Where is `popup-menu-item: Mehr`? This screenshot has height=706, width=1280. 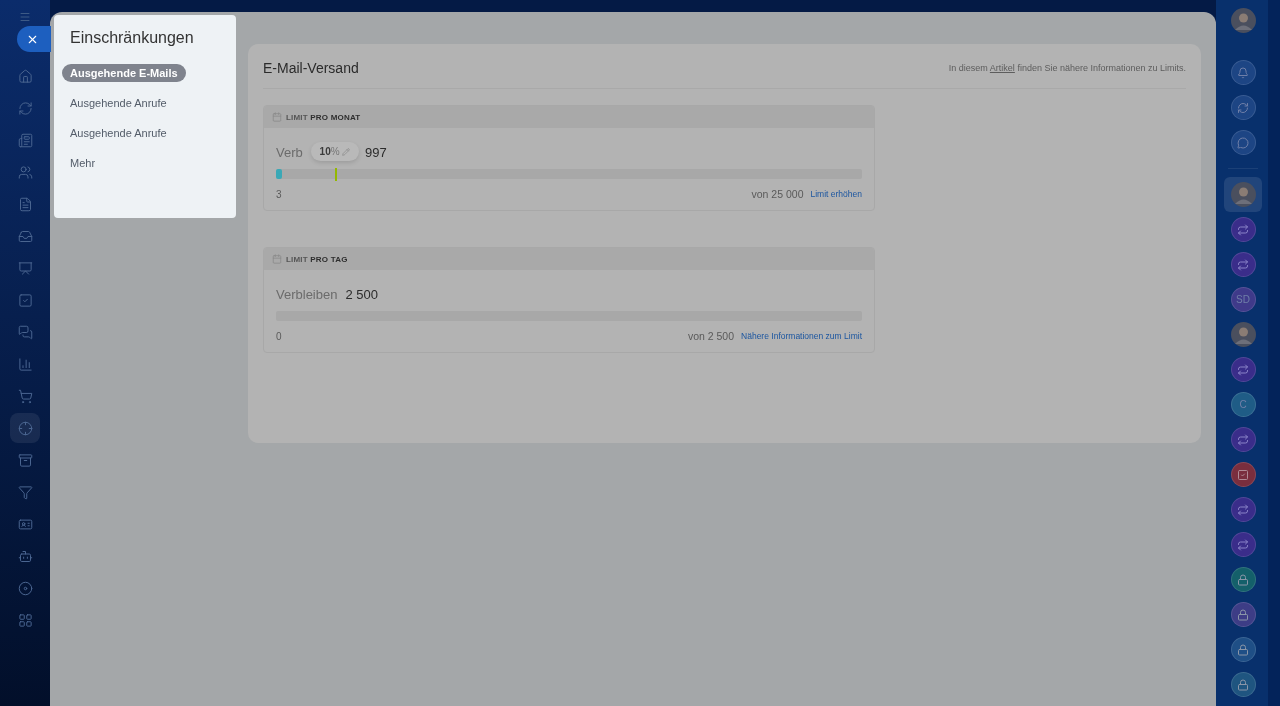
popup-menu-item: Mehr is located at coordinates (83, 163).